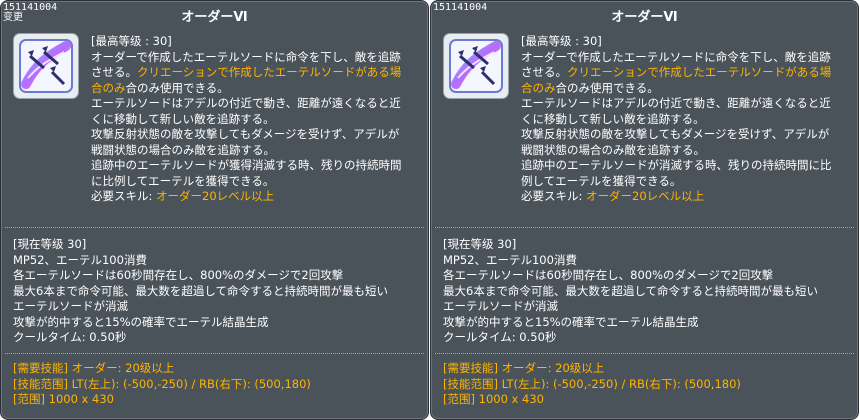 This screenshot has height=420, width=860. Describe the element at coordinates (246, 165) in the screenshot. I see `desc-line: 追跡中のエーテルソードが獲得消滅する時、残りの持続時間` at that location.